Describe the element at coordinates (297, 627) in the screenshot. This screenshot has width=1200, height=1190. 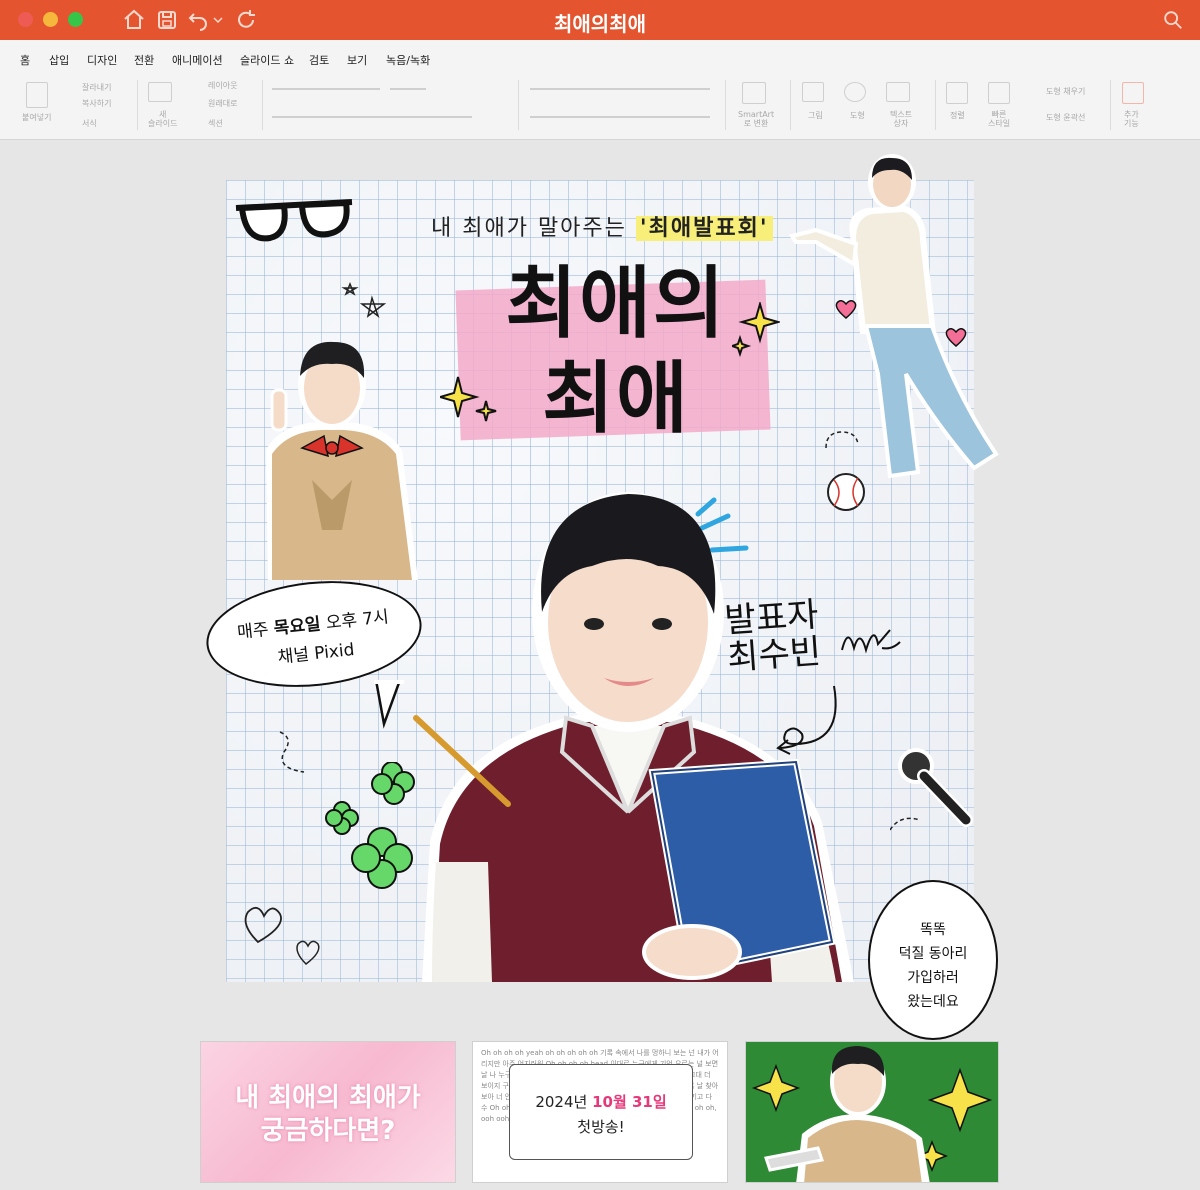
I see `schedule-day: 목요일` at that location.